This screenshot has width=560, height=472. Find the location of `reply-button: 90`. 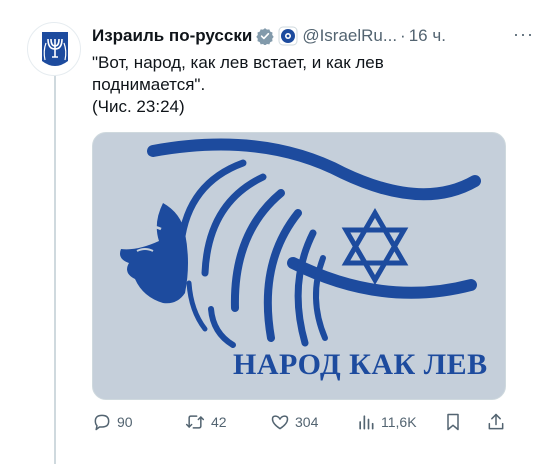

reply-button: 90 is located at coordinates (112, 422).